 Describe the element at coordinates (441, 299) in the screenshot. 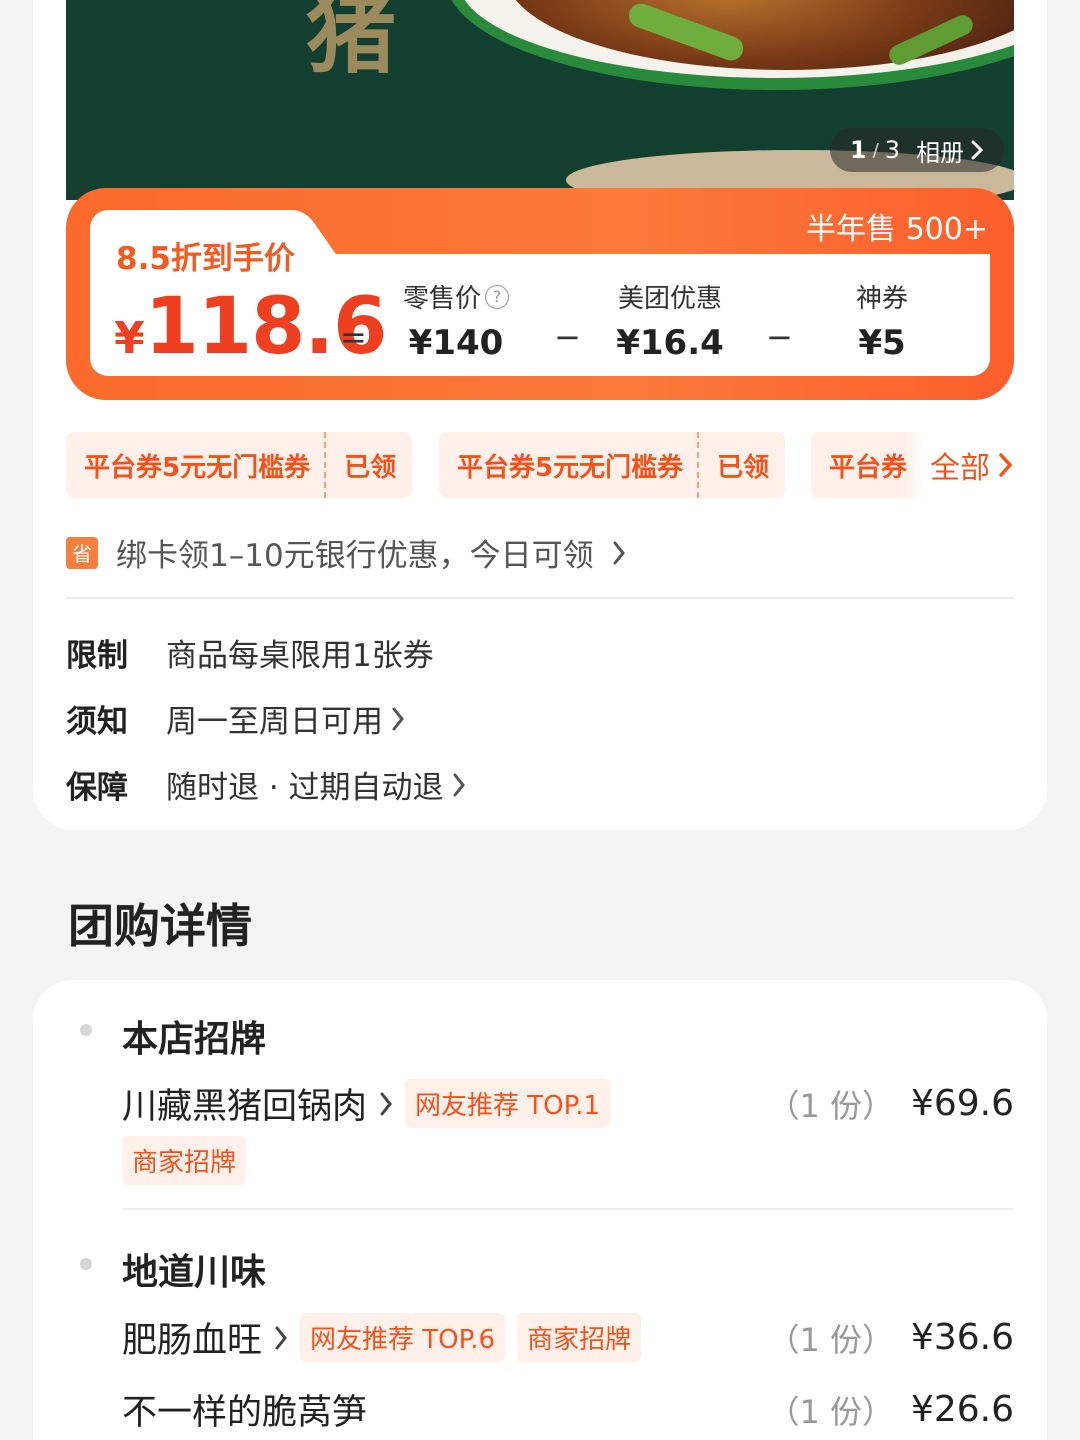

I see `retail-price-label: 零售价` at that location.